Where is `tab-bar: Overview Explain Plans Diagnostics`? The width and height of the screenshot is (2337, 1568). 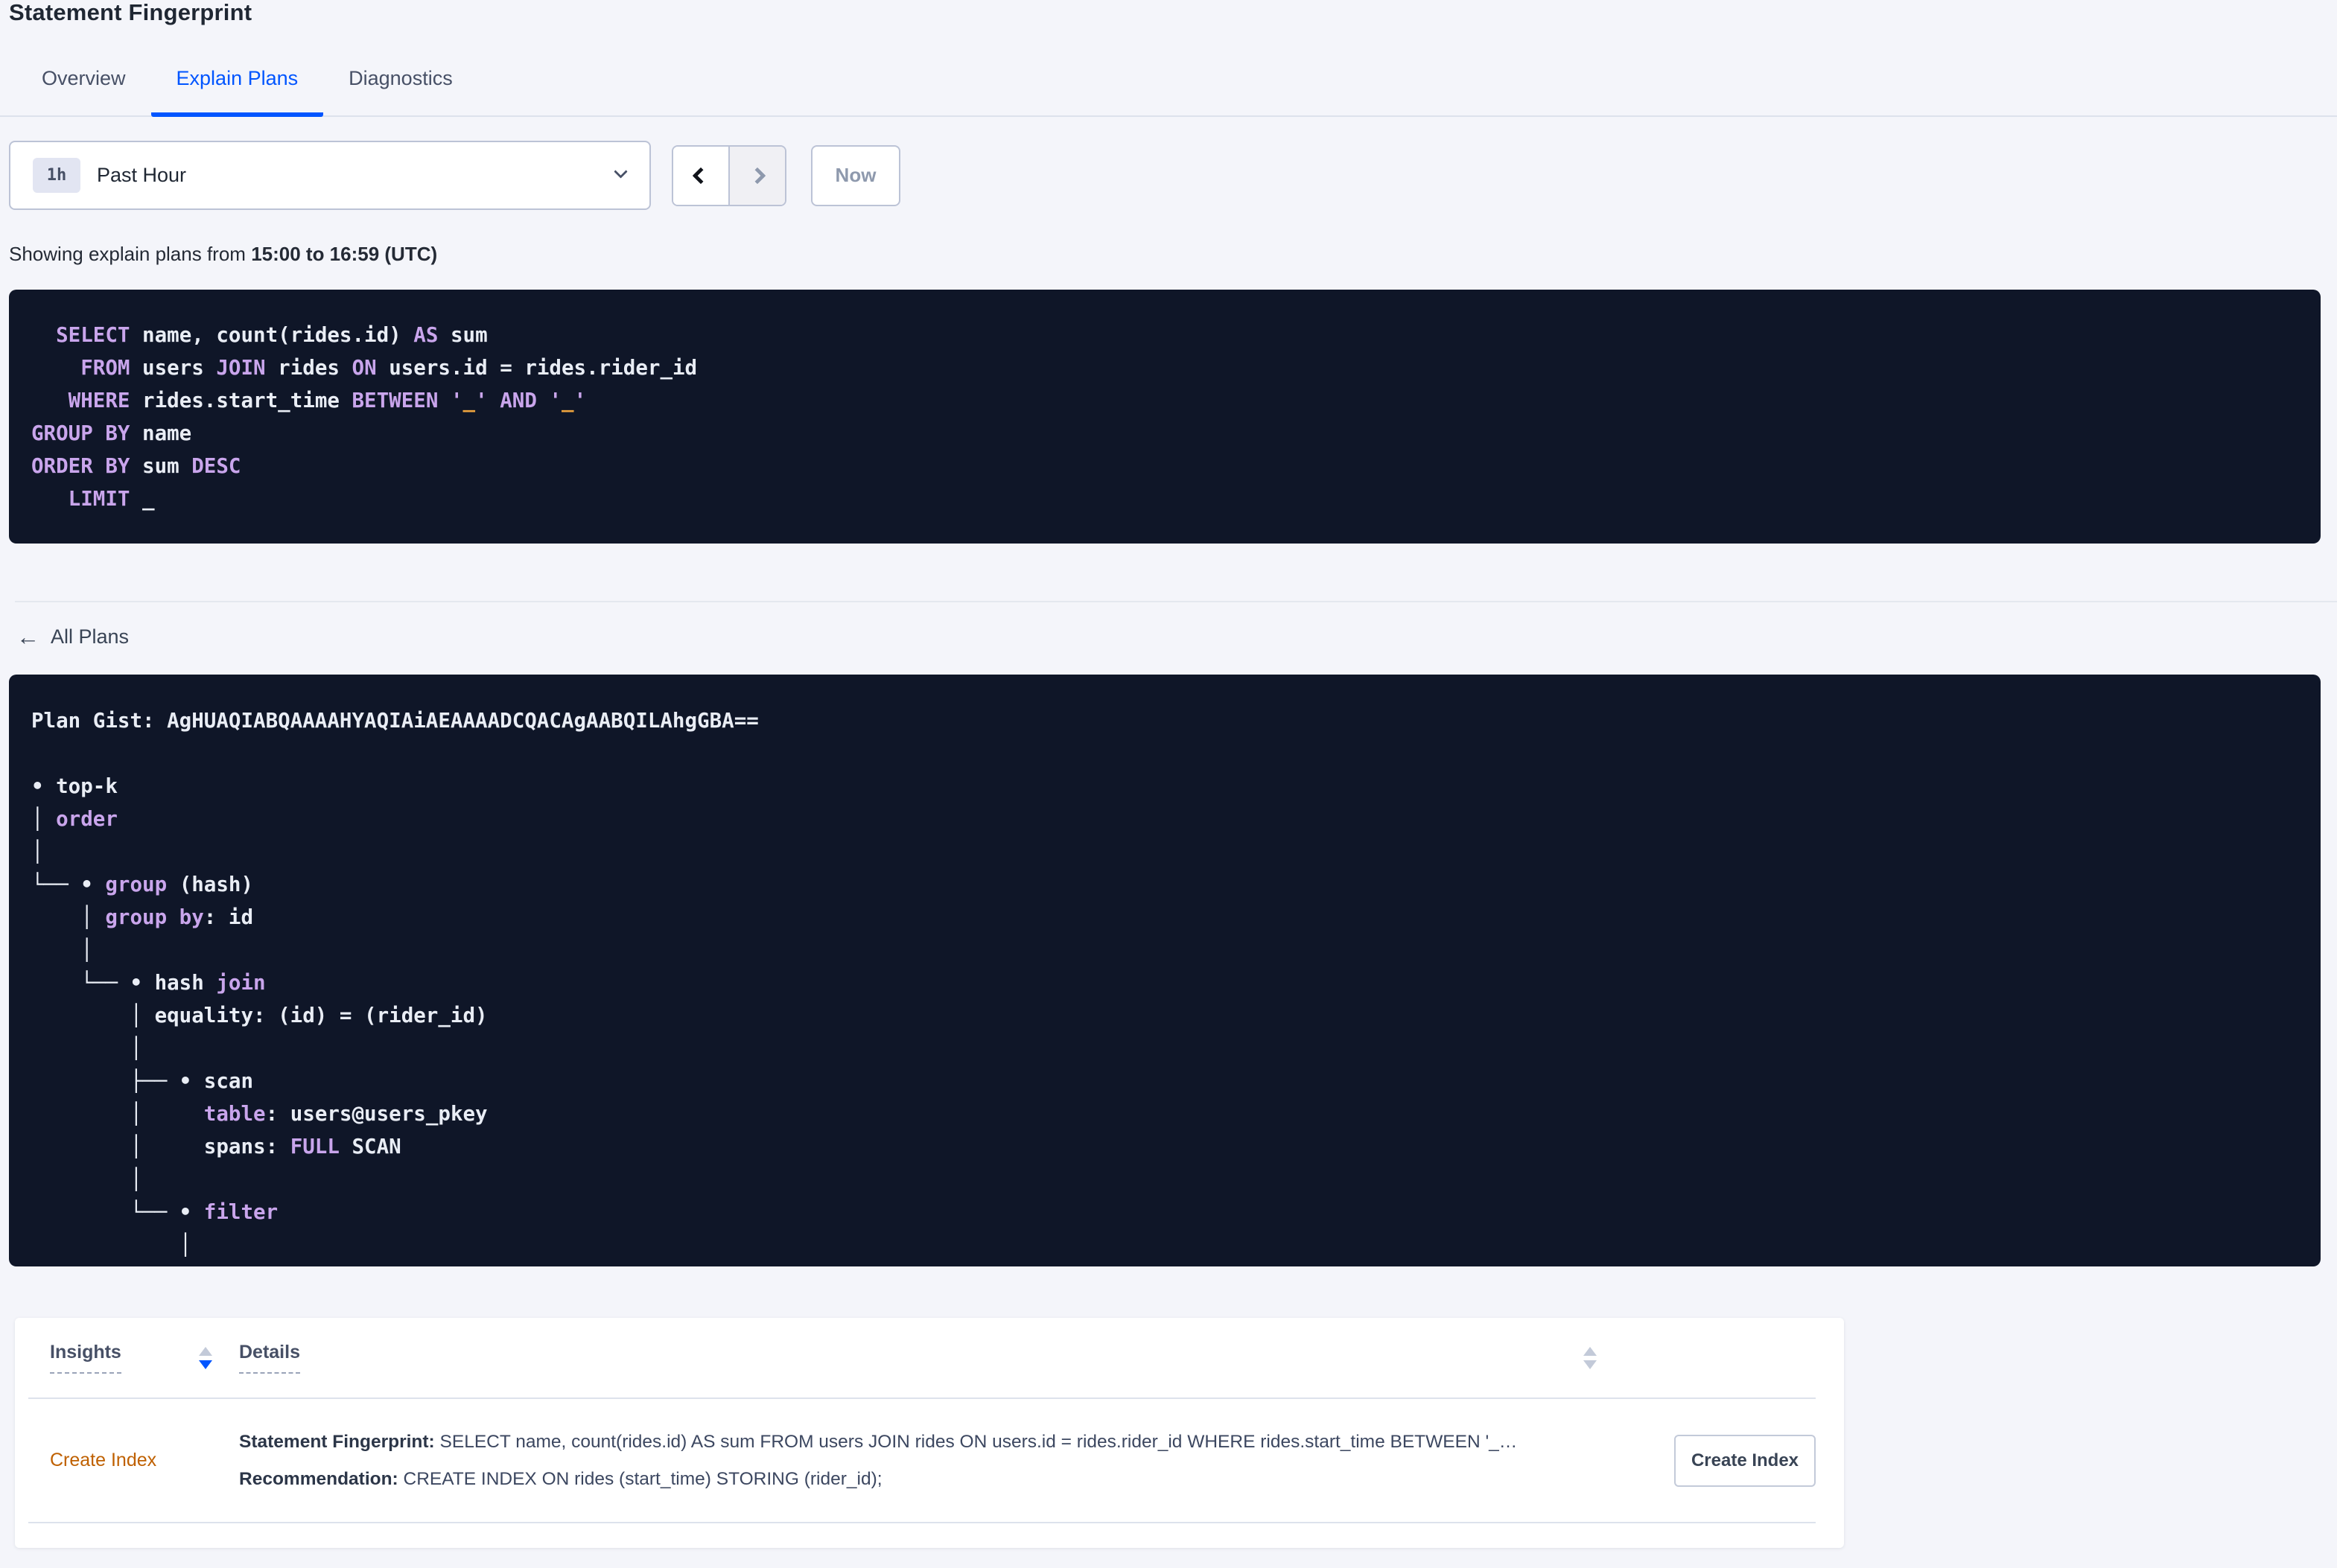 tab-bar: Overview Explain Plans Diagnostics is located at coordinates (1168, 92).